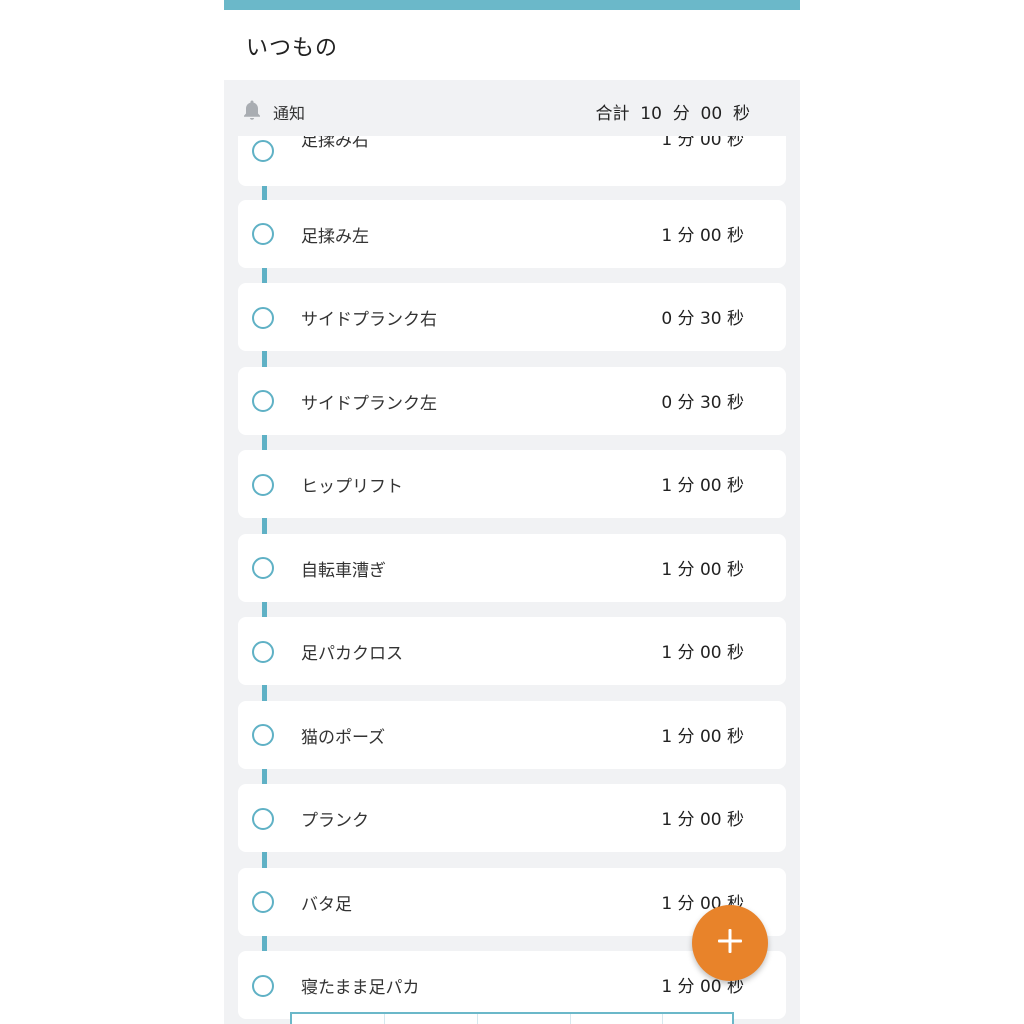  Describe the element at coordinates (512, 45) in the screenshot. I see `header: いつもの` at that location.